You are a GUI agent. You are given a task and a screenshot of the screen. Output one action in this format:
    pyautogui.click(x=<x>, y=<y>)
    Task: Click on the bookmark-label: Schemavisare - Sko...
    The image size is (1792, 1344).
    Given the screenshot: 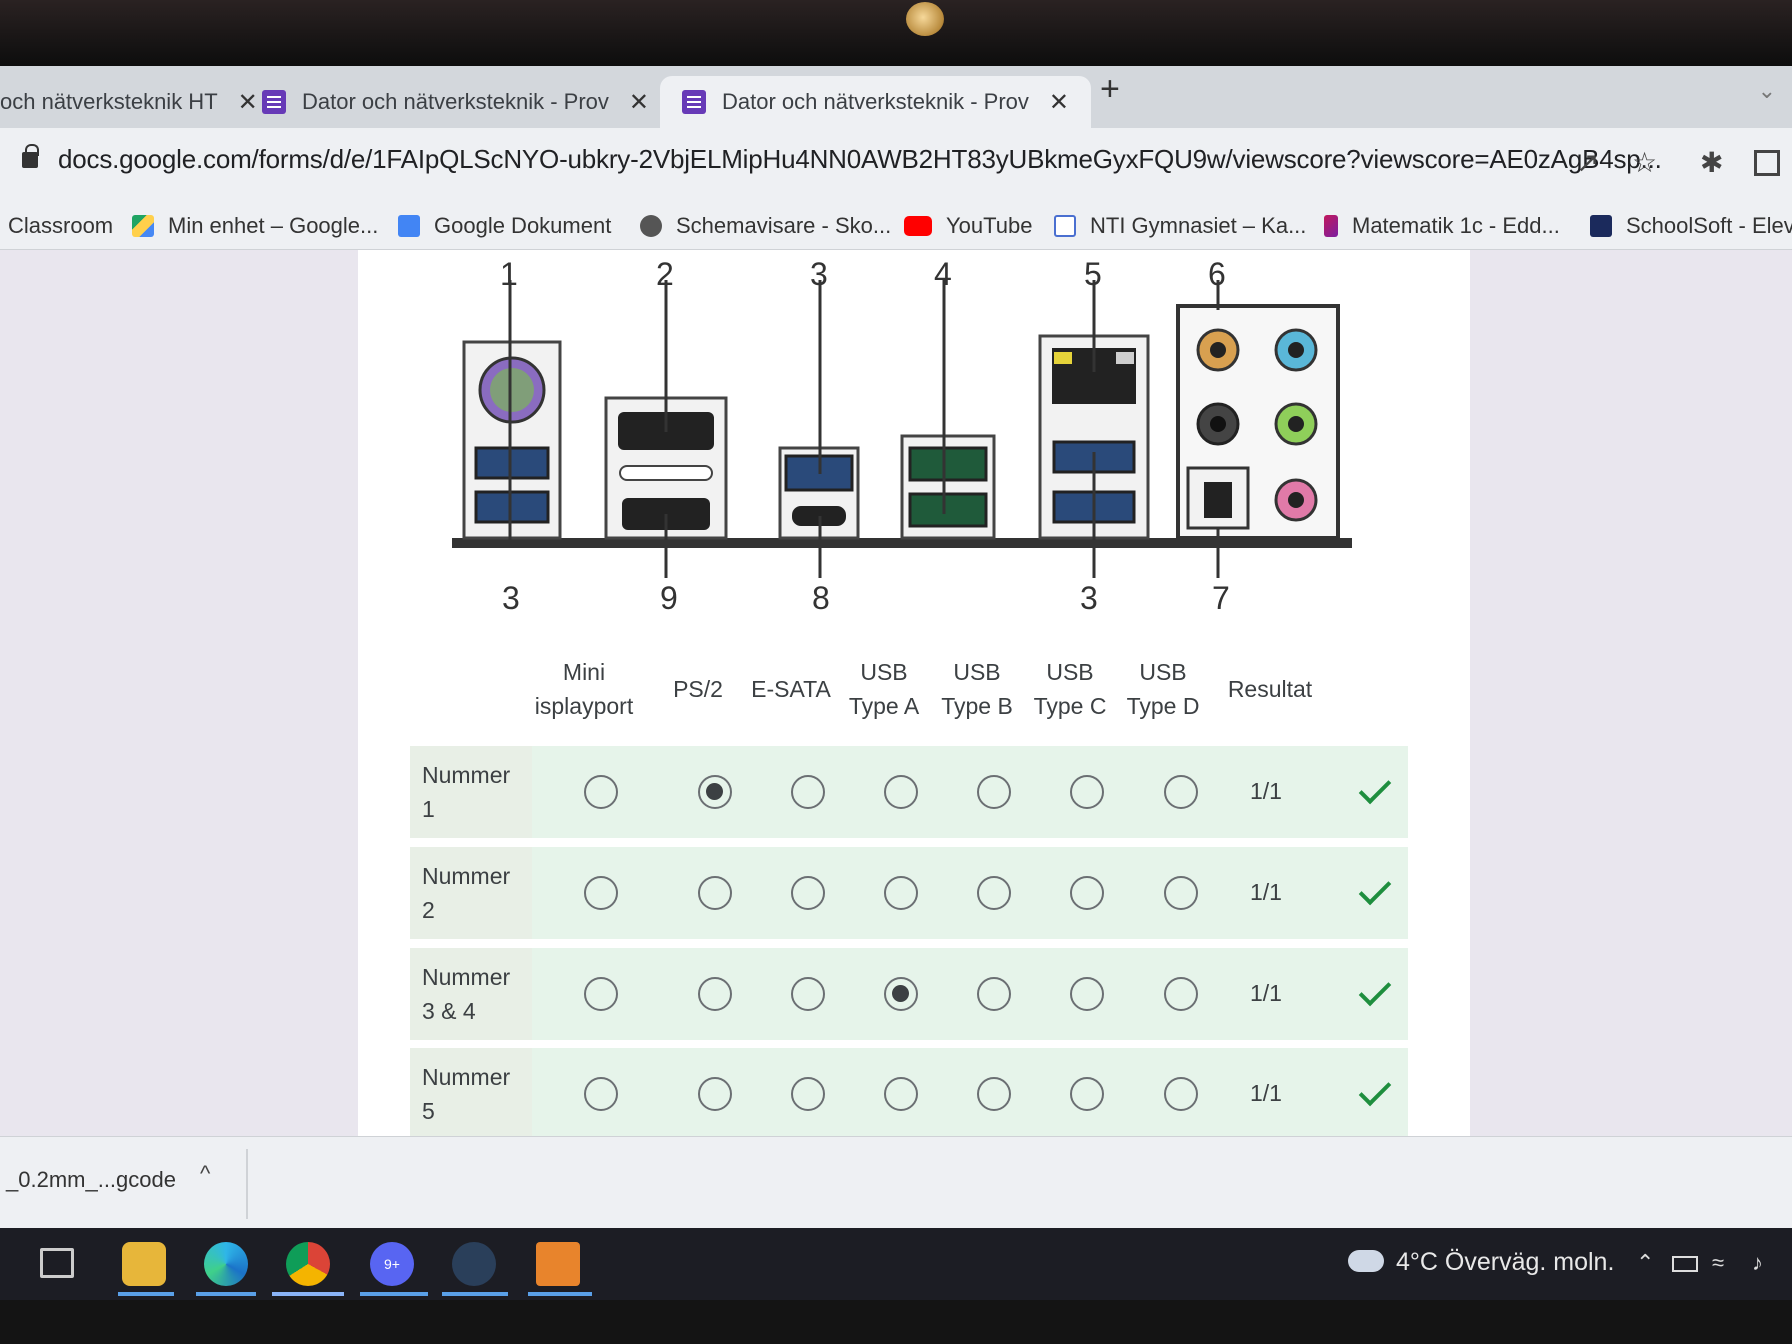 What is the action you would take?
    pyautogui.click(x=784, y=225)
    